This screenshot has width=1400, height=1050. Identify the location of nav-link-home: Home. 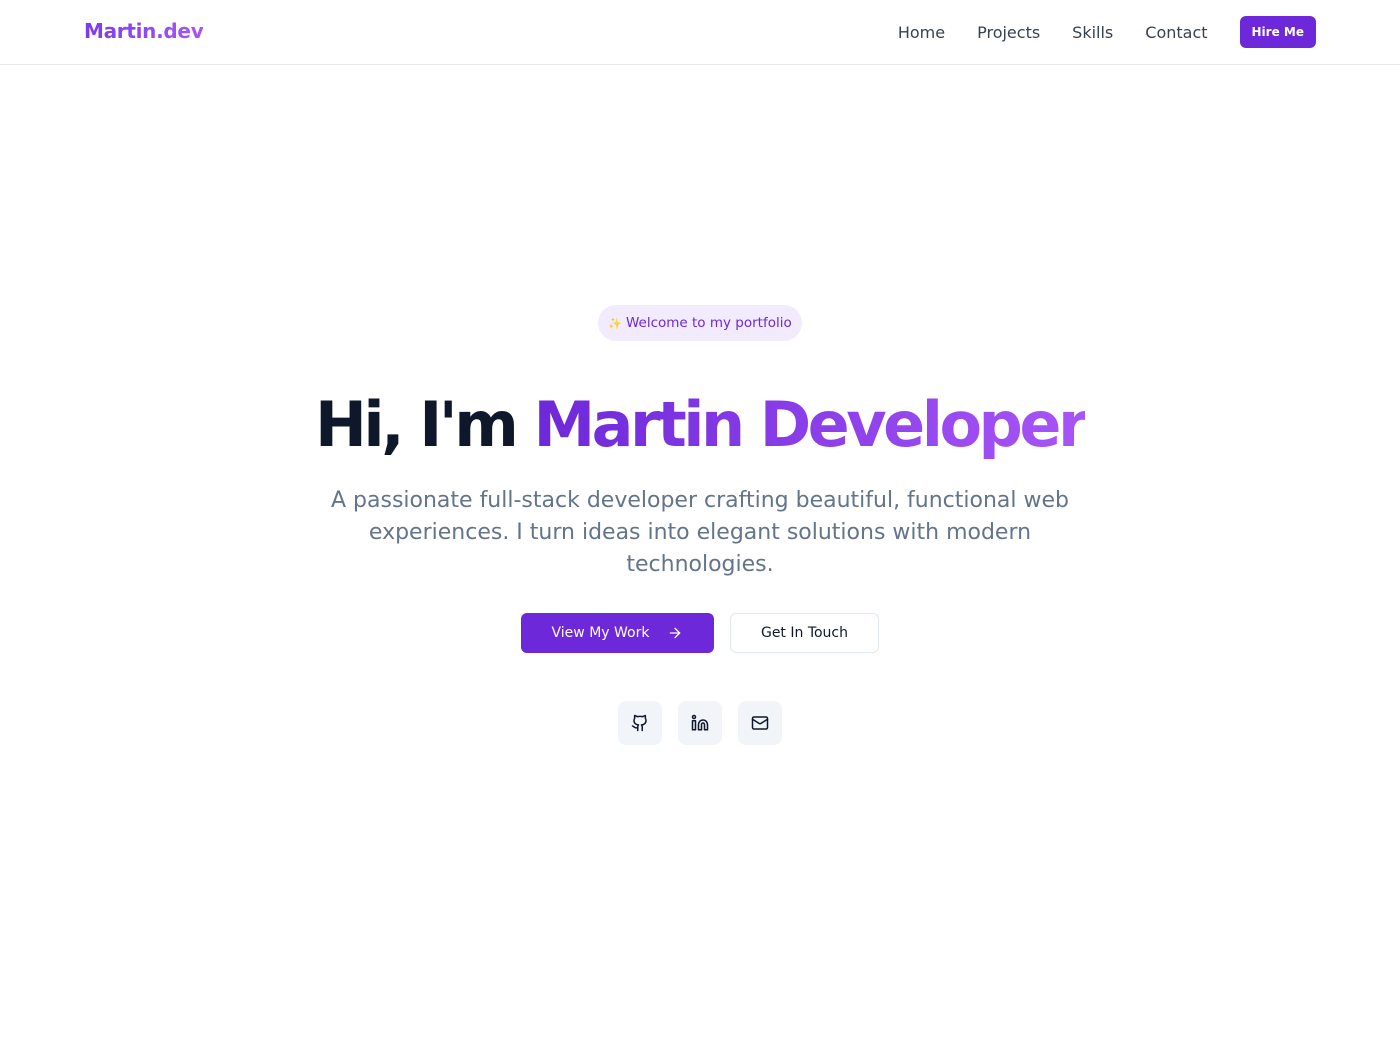
(921, 32).